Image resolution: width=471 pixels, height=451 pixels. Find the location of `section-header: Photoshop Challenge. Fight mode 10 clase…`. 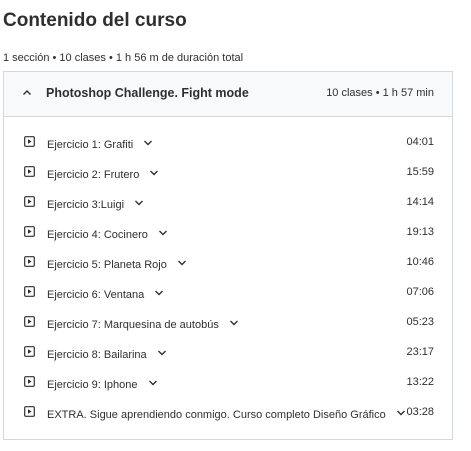

section-header: Photoshop Challenge. Fight mode 10 clase… is located at coordinates (228, 94).